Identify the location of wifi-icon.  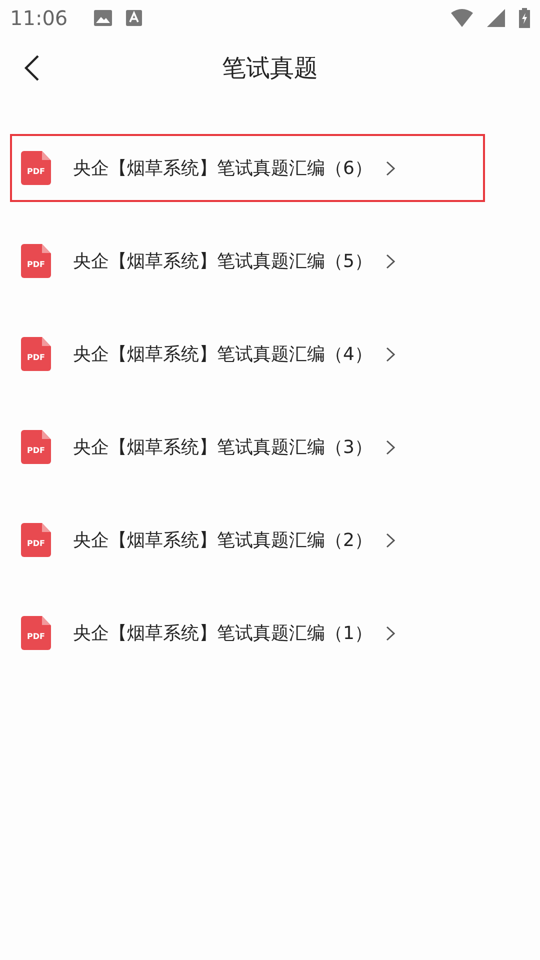
(462, 18).